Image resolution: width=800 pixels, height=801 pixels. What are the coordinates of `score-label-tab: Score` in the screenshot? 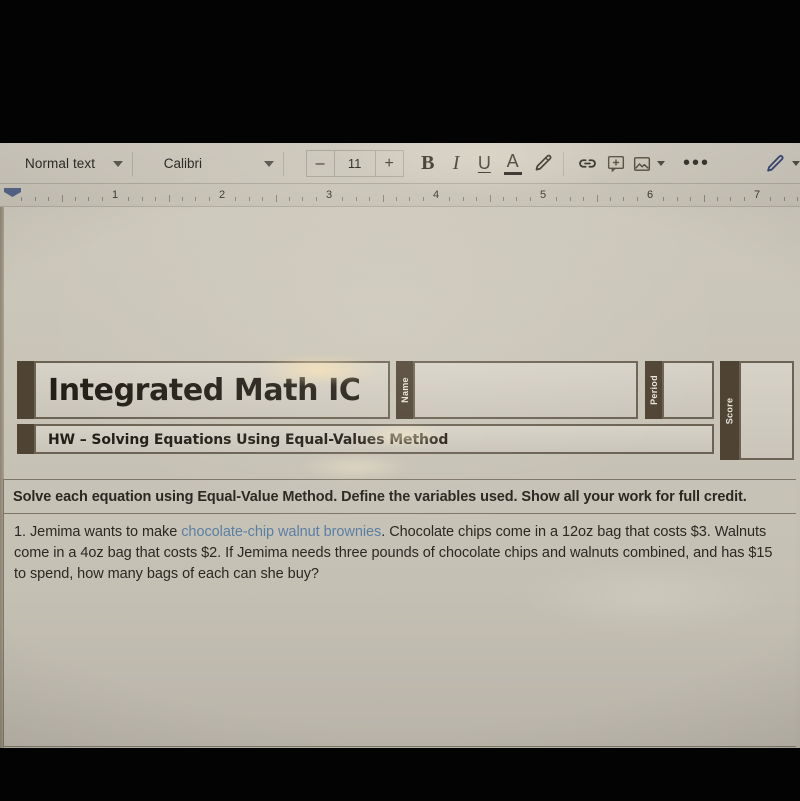 It's located at (729, 410).